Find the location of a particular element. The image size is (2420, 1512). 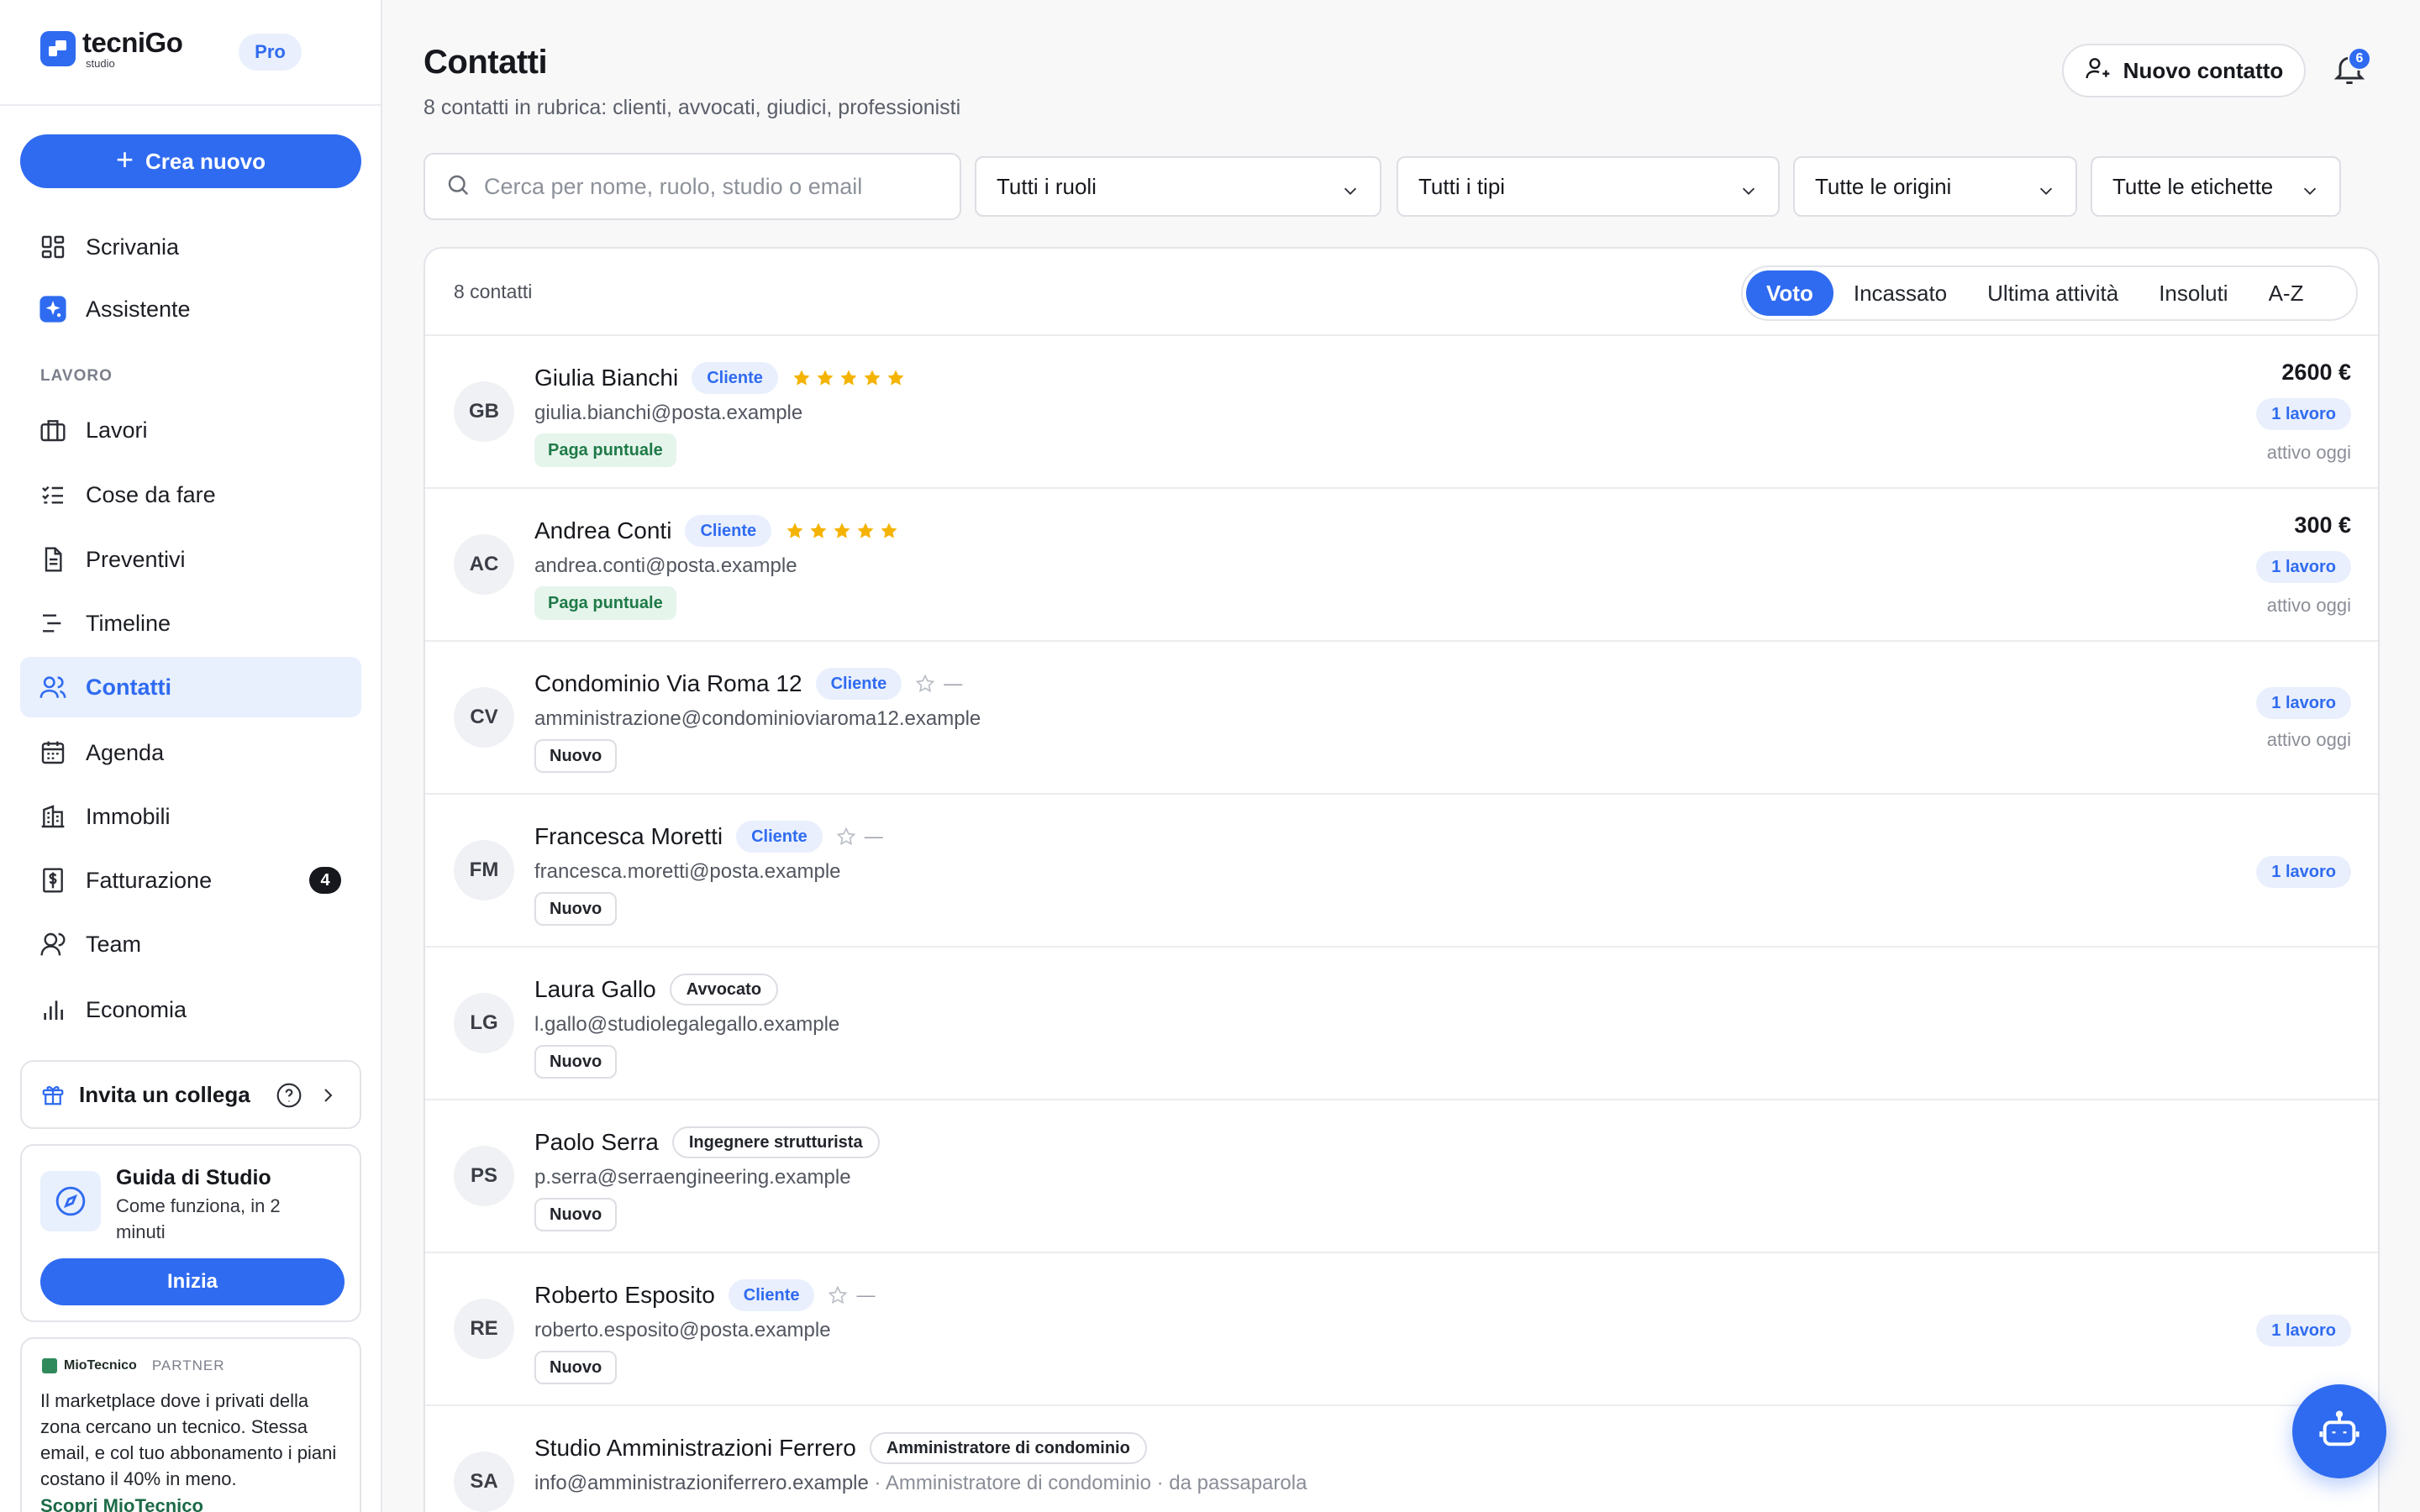

tecnigo-logo-icon is located at coordinates (58, 48).